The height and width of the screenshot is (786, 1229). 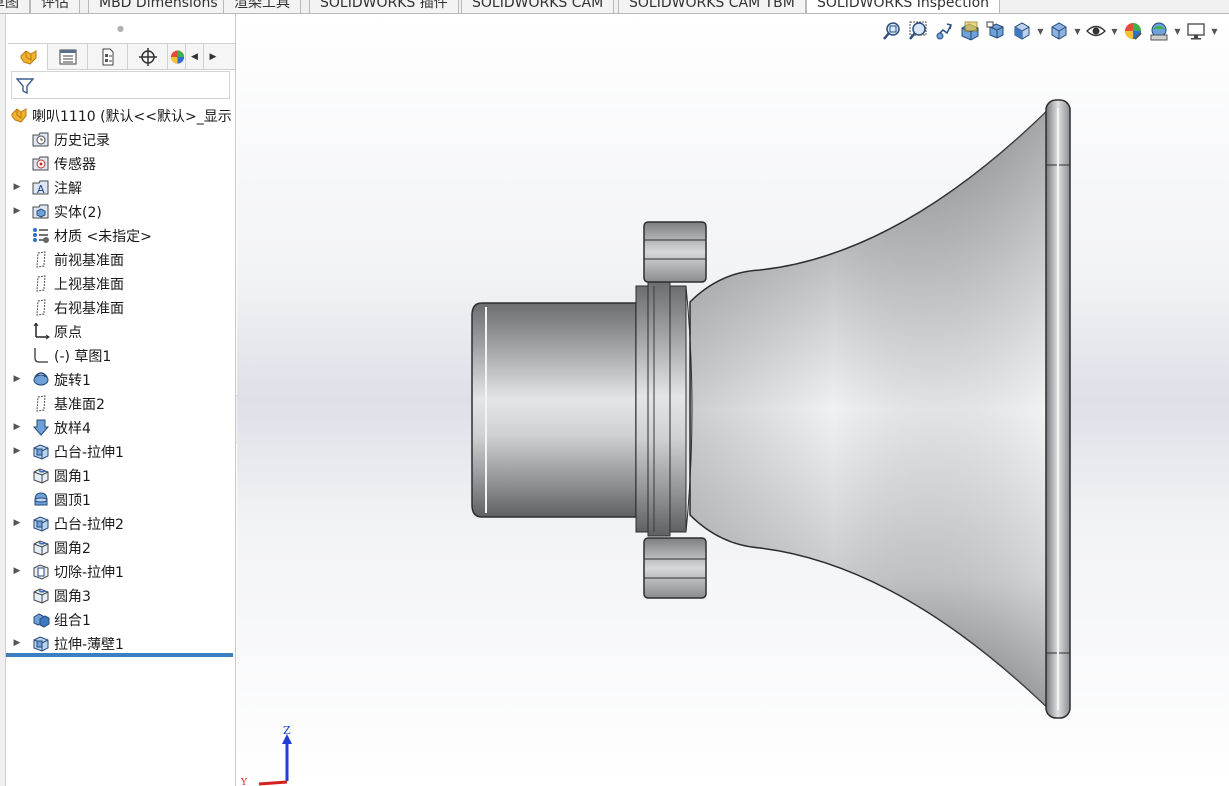 I want to click on tree-item-label: 圆角1, so click(x=72, y=477).